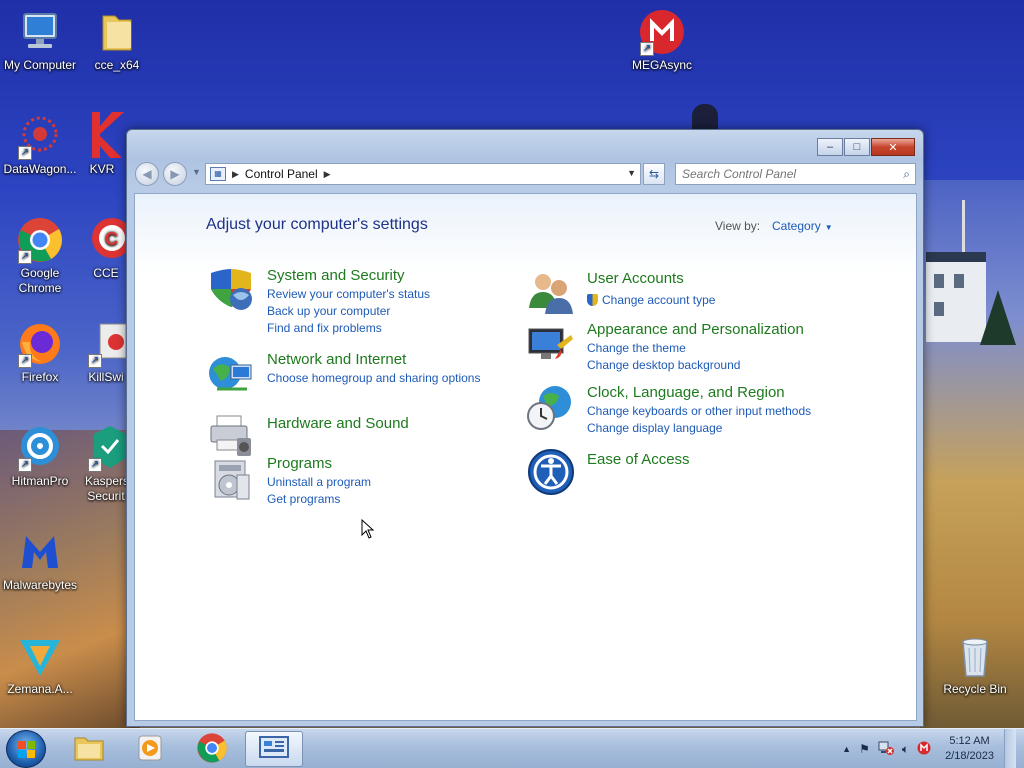  I want to click on clock-date: 2/18/2023, so click(969, 756).